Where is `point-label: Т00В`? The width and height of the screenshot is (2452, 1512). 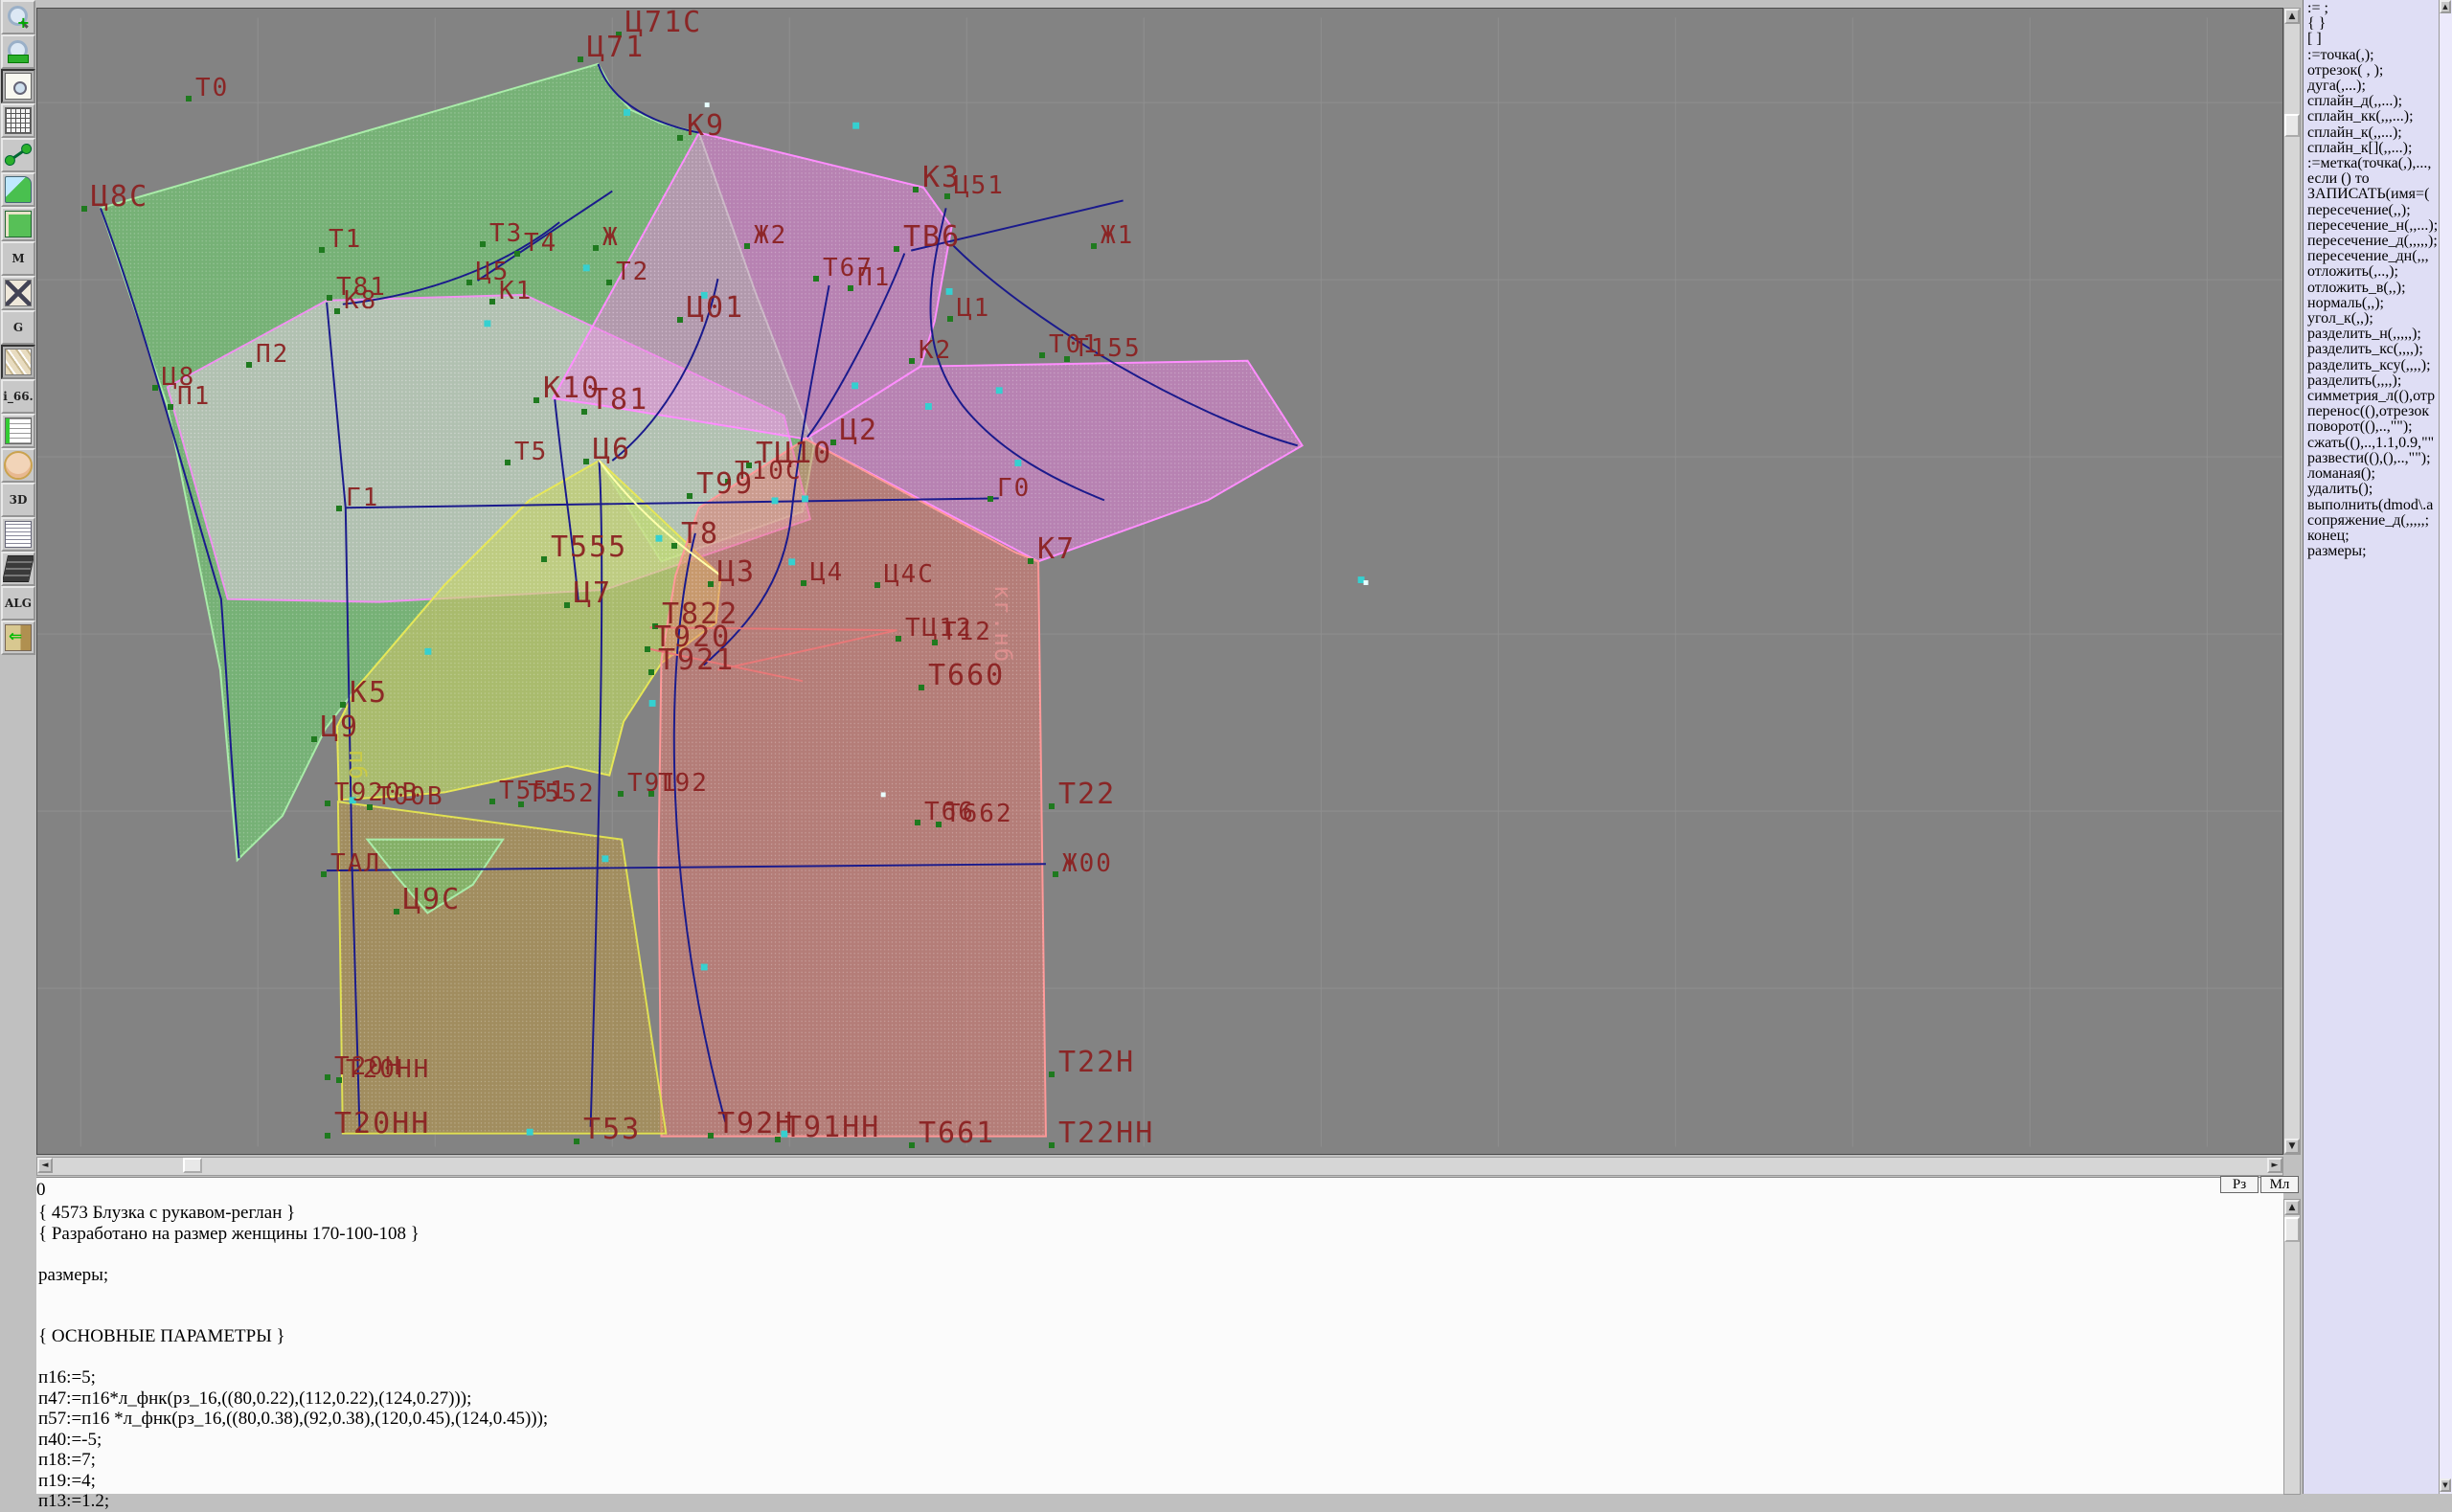 point-label: Т00В is located at coordinates (410, 796).